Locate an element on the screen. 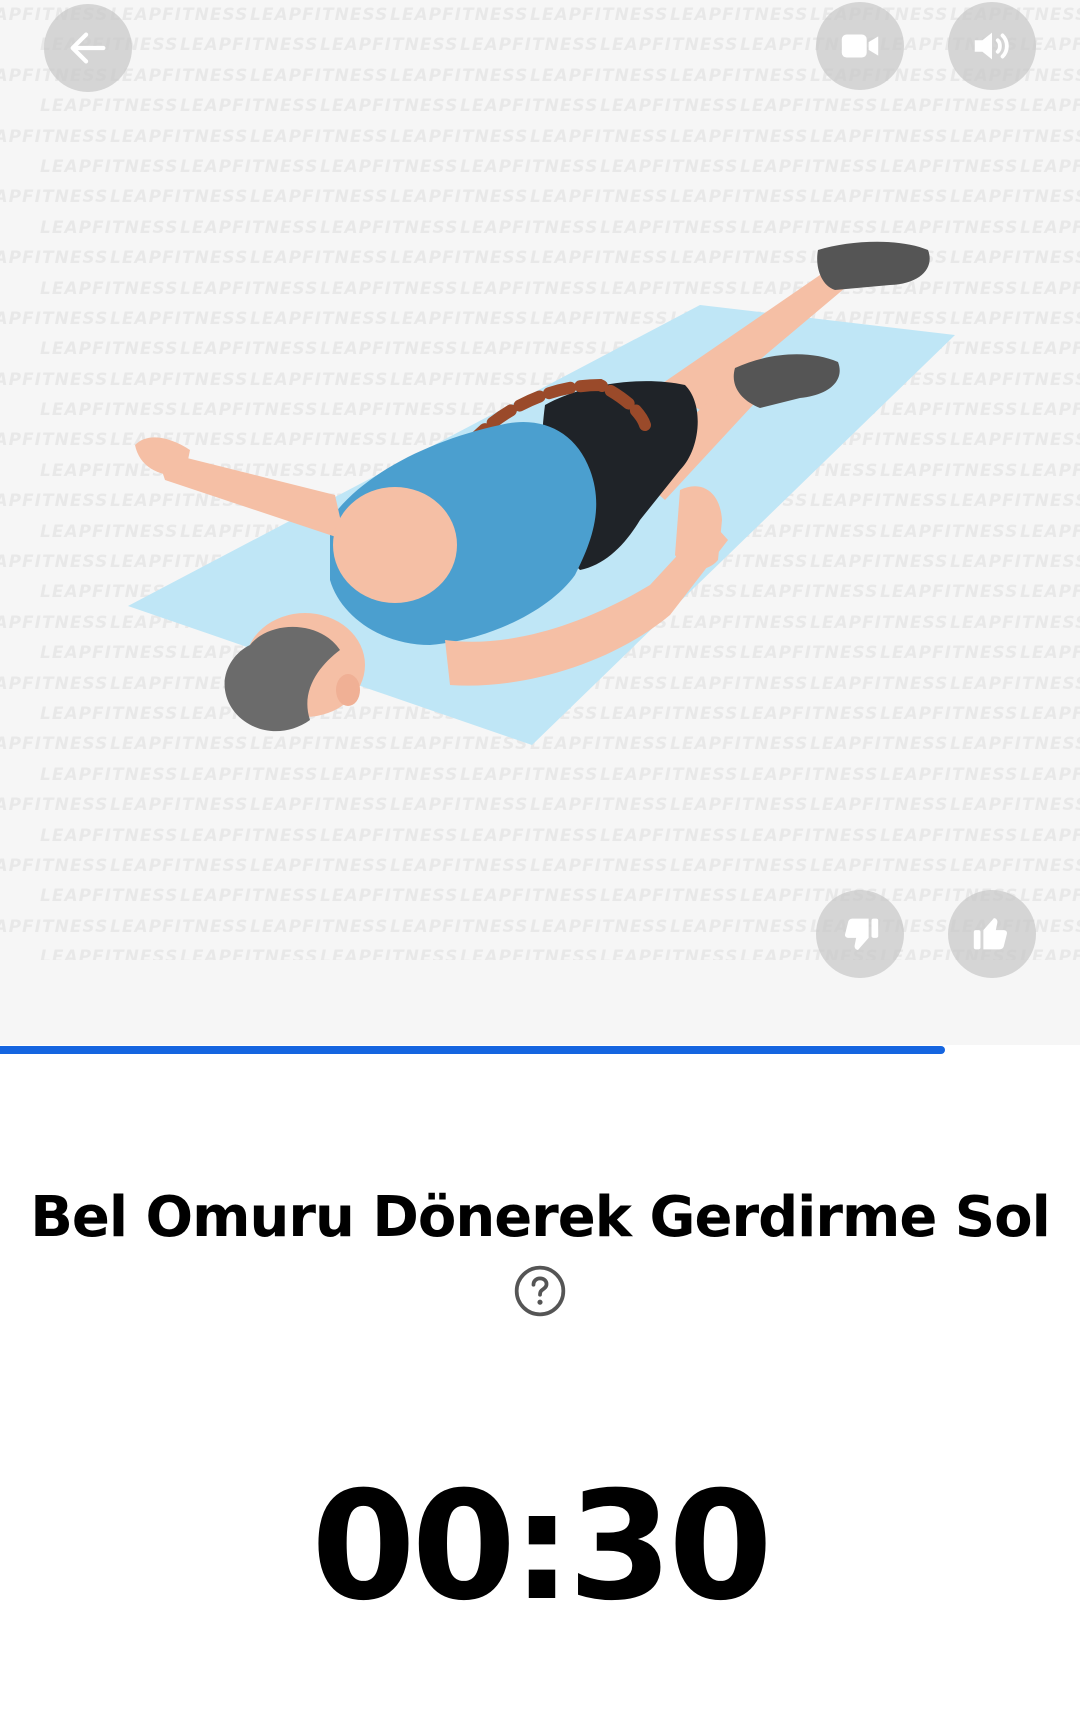 This screenshot has height=1724, width=1080. thumbs-up-icon is located at coordinates (990, 934).